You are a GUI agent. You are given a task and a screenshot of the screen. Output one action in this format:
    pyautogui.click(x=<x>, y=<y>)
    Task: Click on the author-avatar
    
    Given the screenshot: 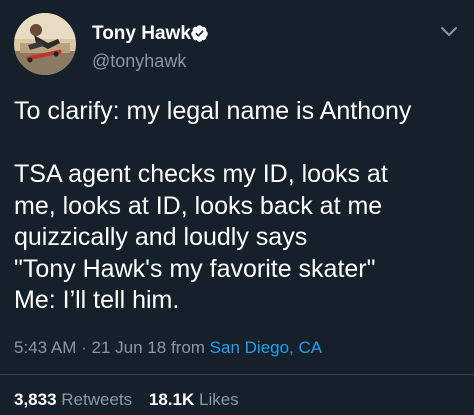 What is the action you would take?
    pyautogui.click(x=45, y=44)
    